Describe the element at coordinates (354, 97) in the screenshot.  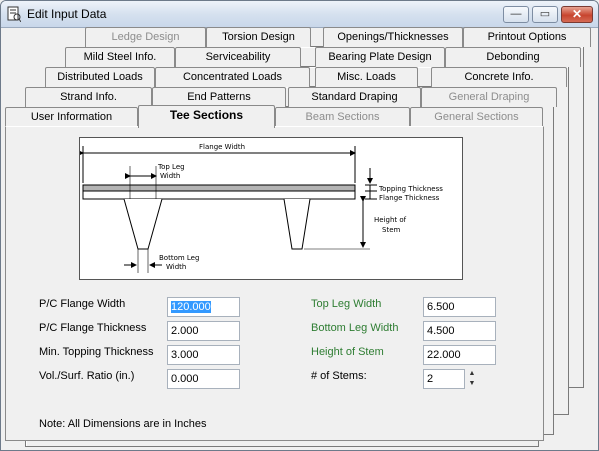
I see `tab-standard-draping: Standard Draping` at that location.